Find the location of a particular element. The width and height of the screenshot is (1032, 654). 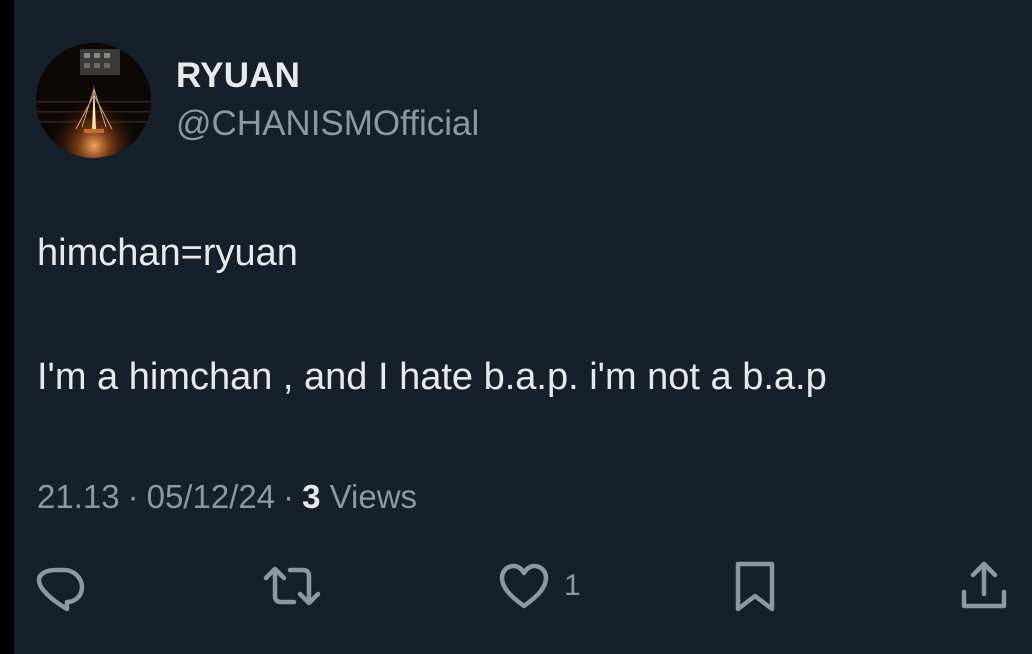

tweet-text-line-1: himchan=ryuan is located at coordinates (167, 253).